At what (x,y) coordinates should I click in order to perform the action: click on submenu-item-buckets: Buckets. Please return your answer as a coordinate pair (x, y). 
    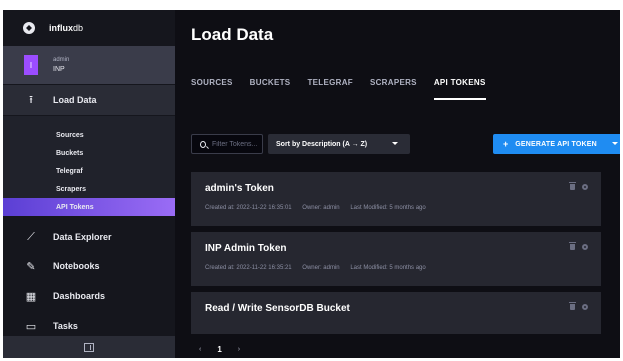
    Looking at the image, I should click on (89, 153).